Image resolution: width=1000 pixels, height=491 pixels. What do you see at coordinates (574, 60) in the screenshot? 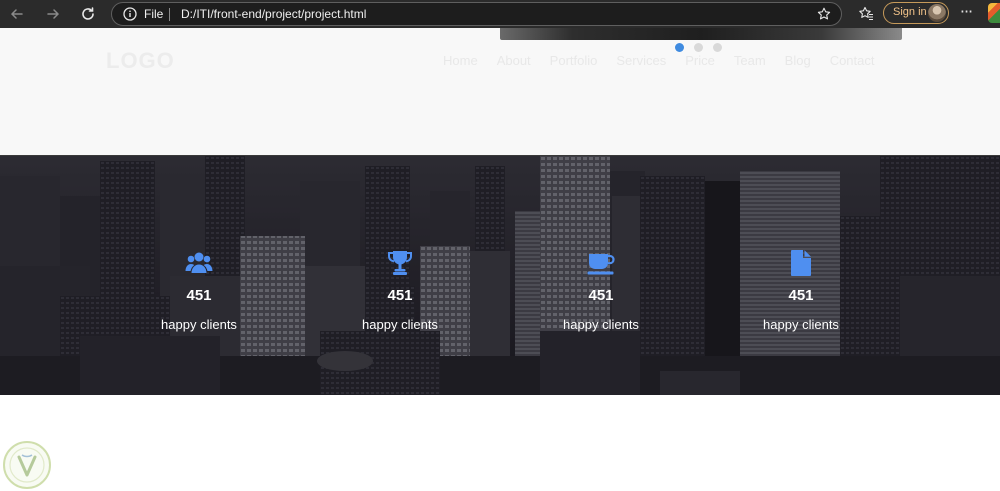
I see `nav-link-portfolio: Portfolio` at bounding box center [574, 60].